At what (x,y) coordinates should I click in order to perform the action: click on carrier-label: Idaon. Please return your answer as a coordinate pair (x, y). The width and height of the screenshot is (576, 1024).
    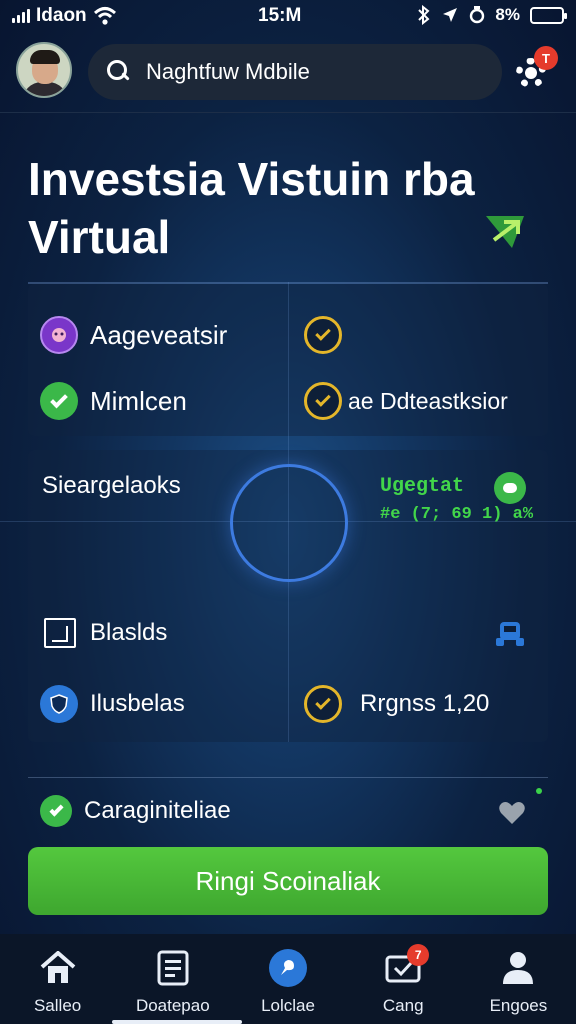
    Looking at the image, I should click on (61, 15).